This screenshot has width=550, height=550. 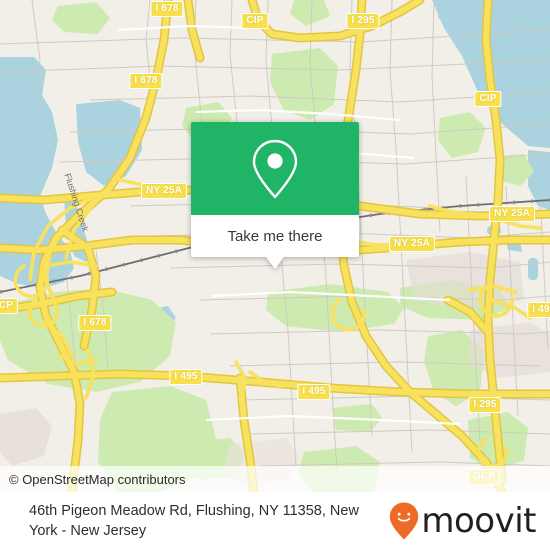 What do you see at coordinates (97, 479) in the screenshot?
I see `osm-attribution-text: © OpenStreetMap contributors` at bounding box center [97, 479].